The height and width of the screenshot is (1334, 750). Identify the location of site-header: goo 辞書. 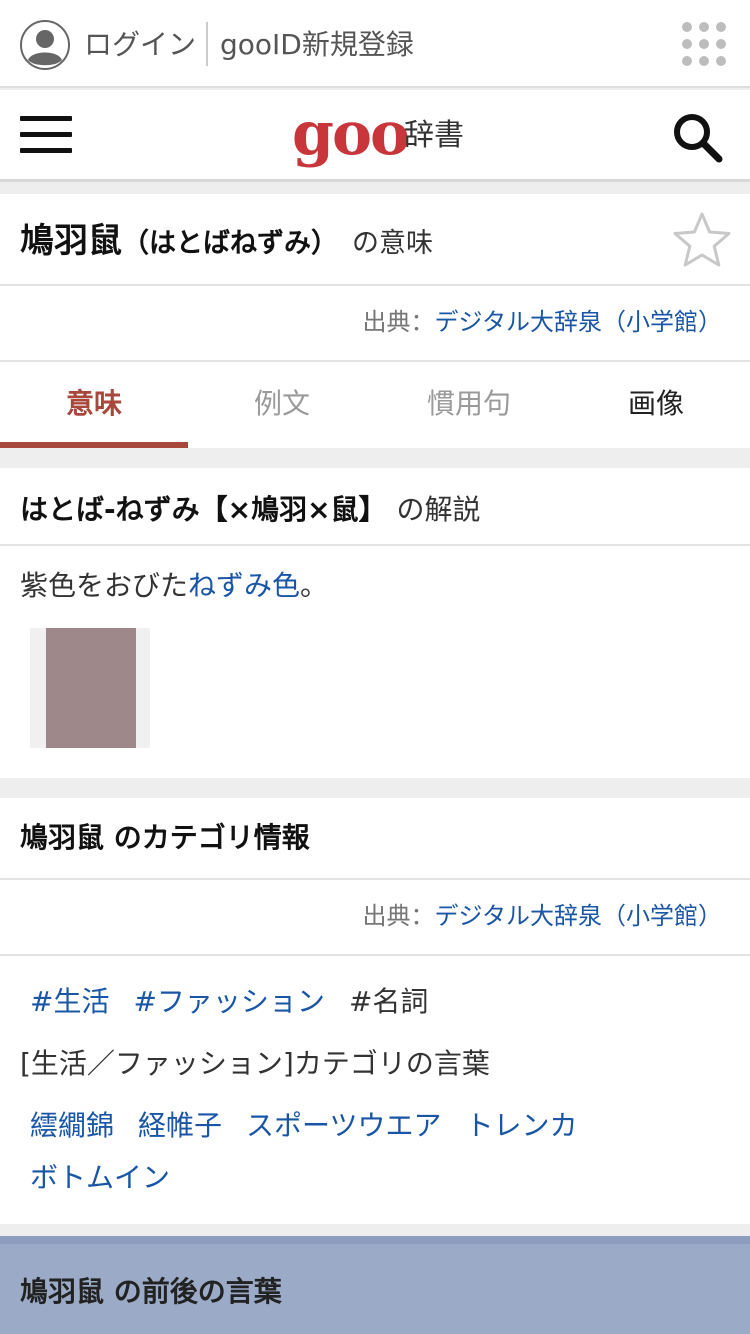
(375, 136).